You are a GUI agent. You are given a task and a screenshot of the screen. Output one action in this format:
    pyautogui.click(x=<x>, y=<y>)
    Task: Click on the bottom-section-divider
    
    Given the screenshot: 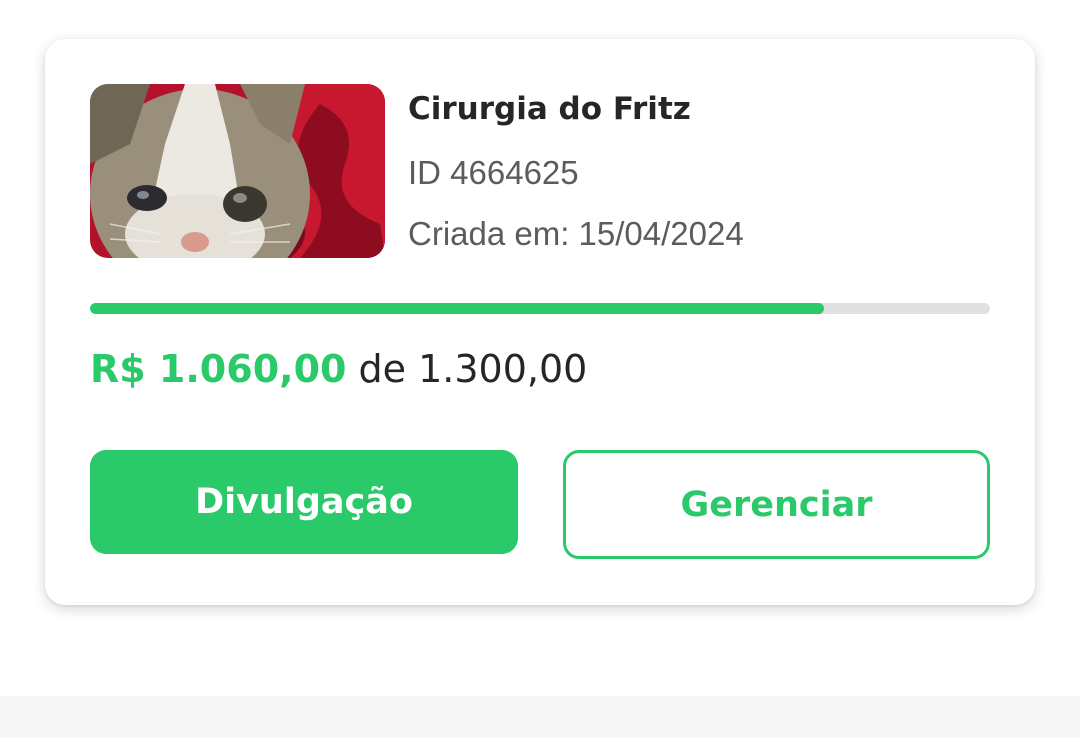 What is the action you would take?
    pyautogui.click(x=540, y=717)
    